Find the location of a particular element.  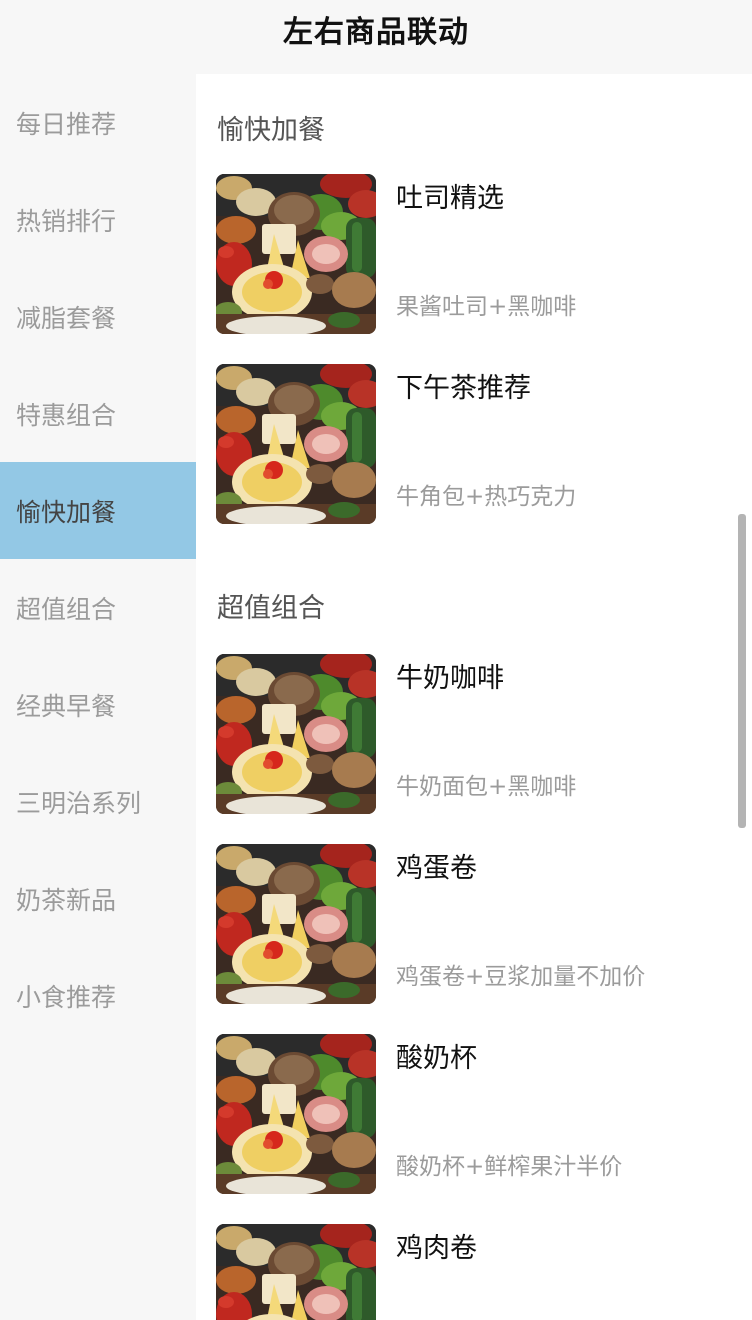

sidebar-item-2: 减脂套餐 is located at coordinates (98, 316).